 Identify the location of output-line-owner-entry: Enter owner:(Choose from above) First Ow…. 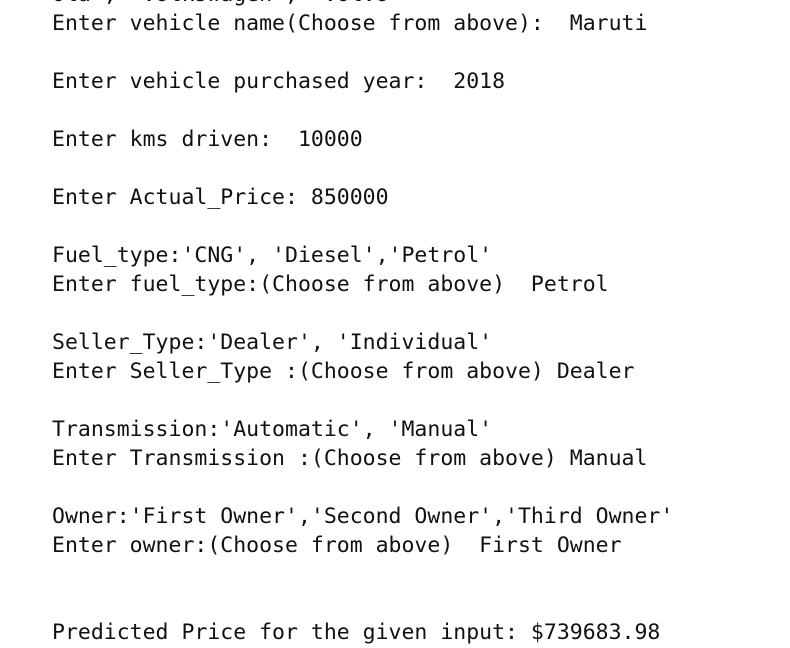
(337, 545).